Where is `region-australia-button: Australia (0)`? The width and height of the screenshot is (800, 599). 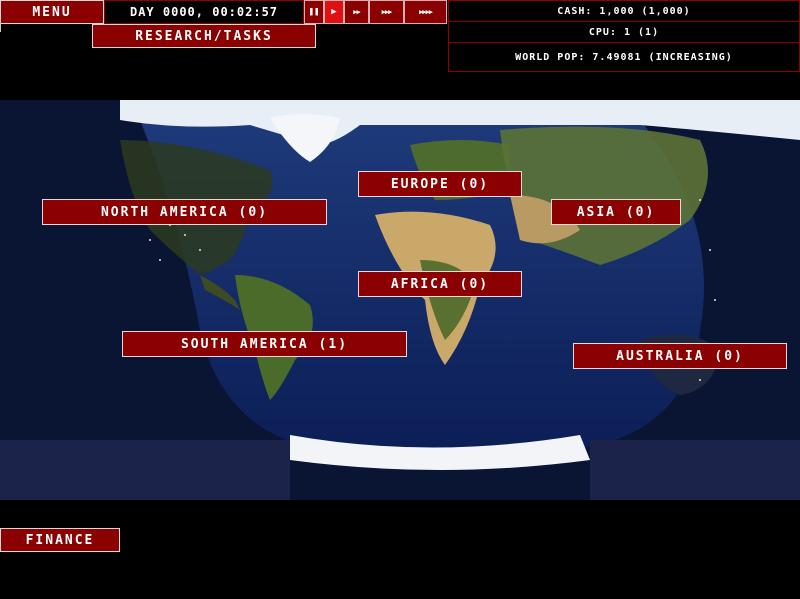 region-australia-button: Australia (0) is located at coordinates (680, 356).